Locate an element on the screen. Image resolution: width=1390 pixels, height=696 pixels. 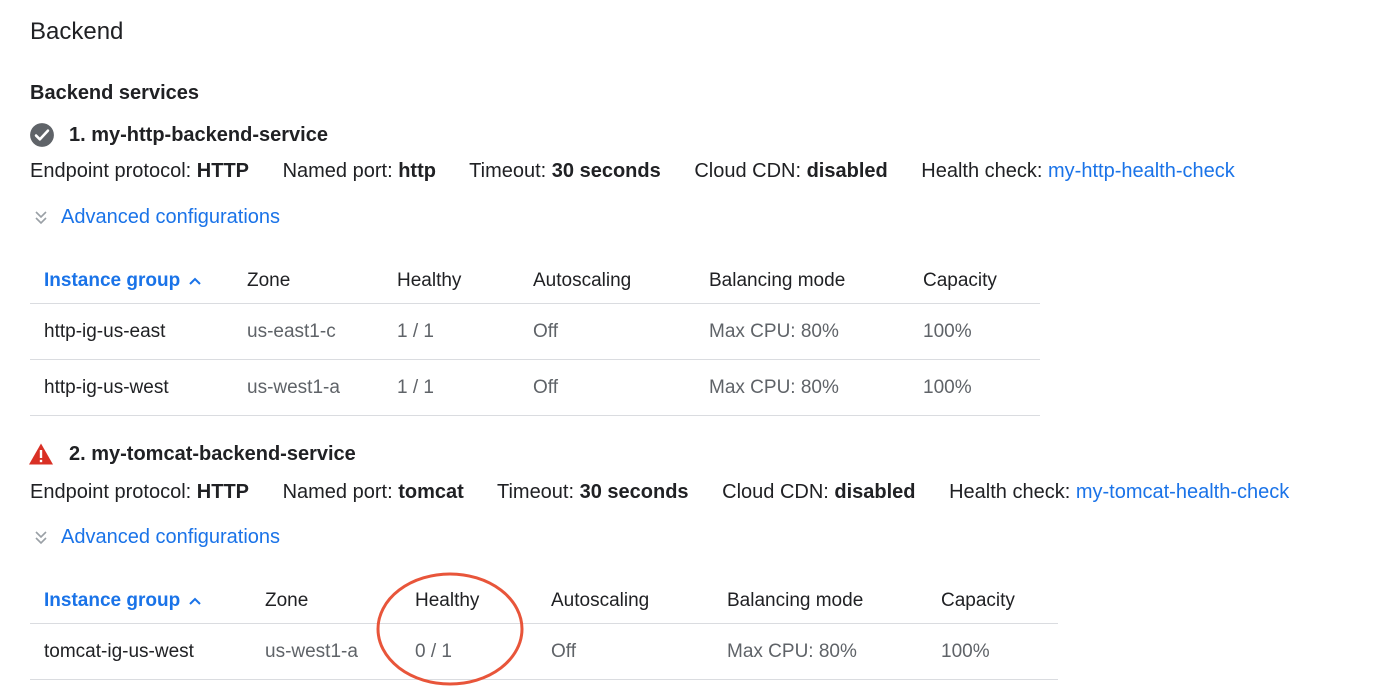
cell-zone: us-east1-c is located at coordinates (308, 331).